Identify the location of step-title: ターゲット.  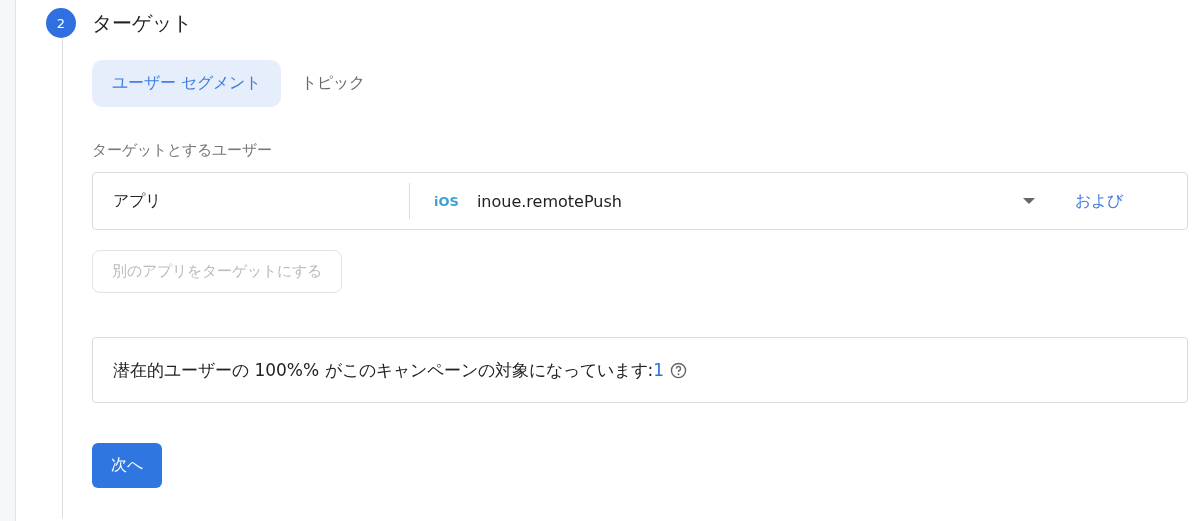
(142, 23).